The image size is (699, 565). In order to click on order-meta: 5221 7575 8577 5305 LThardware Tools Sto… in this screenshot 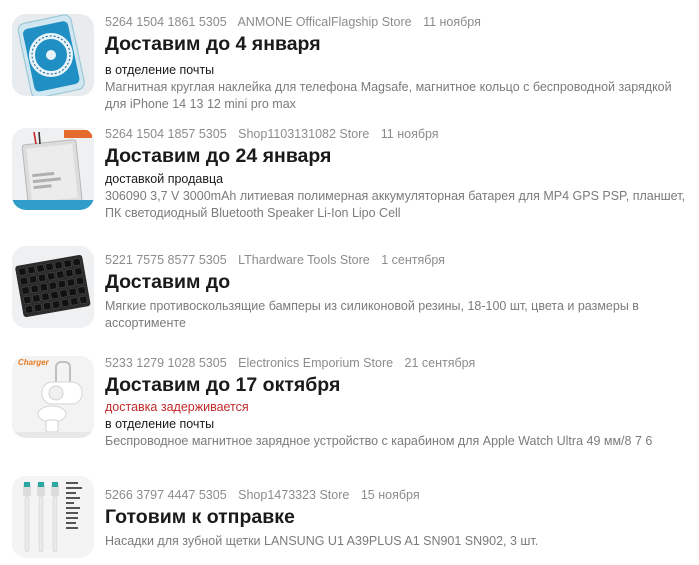, I will do `click(397, 260)`.